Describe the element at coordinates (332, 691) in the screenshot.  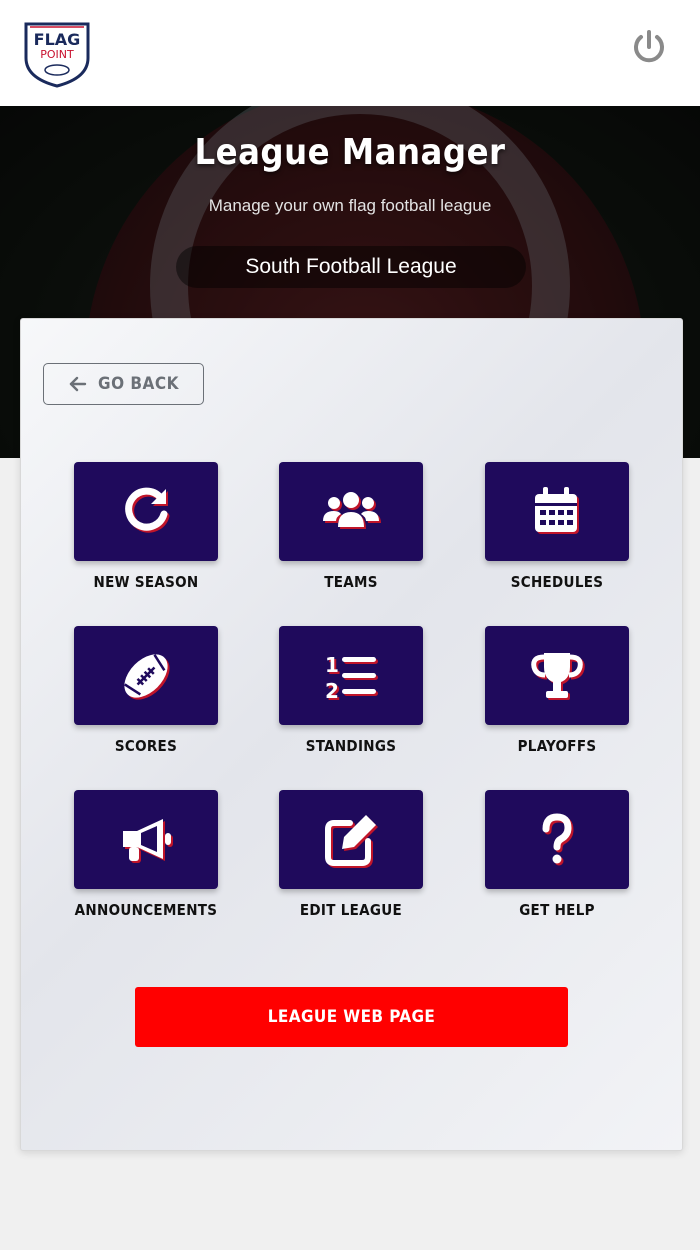
I see `svg-text: 2` at that location.